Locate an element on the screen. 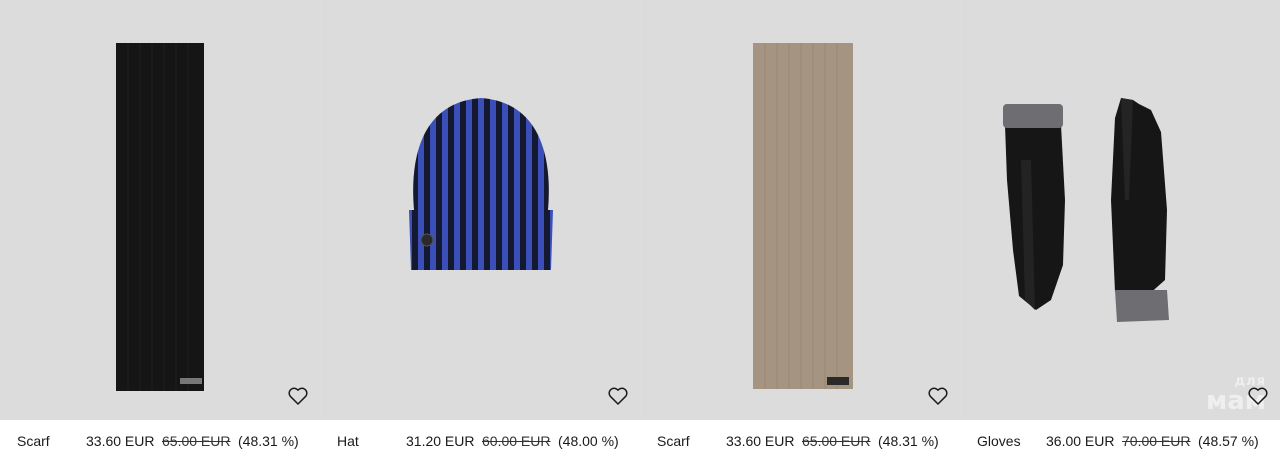 Image resolution: width=1280 pixels, height=462 pixels. sale-price: 36.00 EUR is located at coordinates (1080, 441).